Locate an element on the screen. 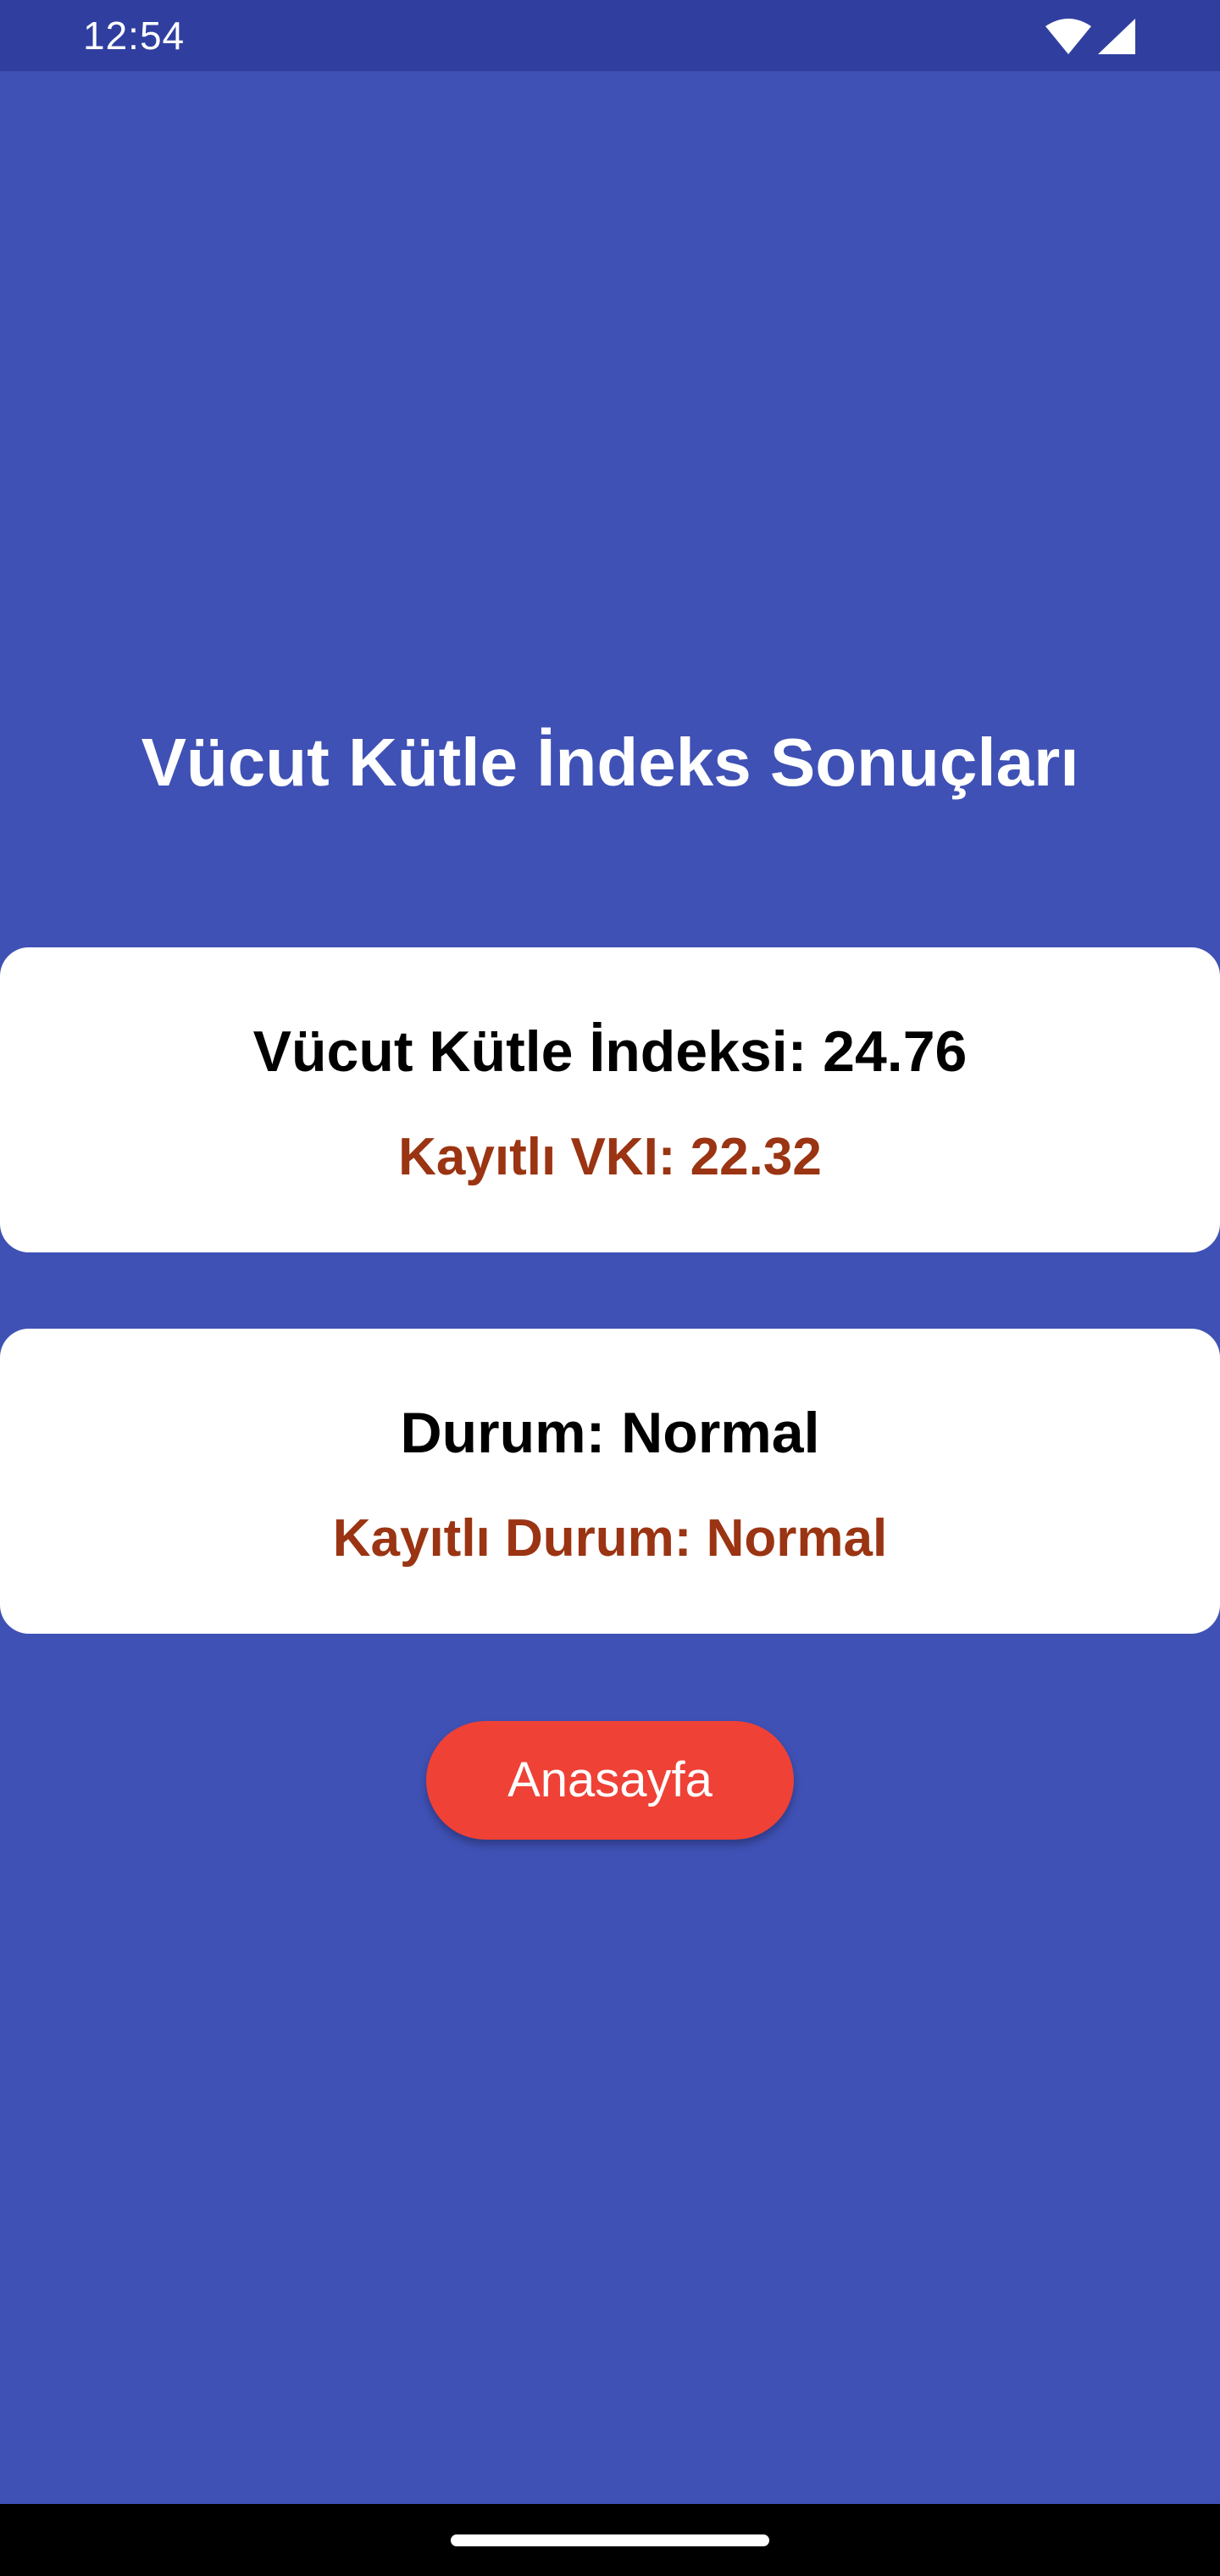 Image resolution: width=1220 pixels, height=2576 pixels. status-bar: 12:54 is located at coordinates (610, 35).